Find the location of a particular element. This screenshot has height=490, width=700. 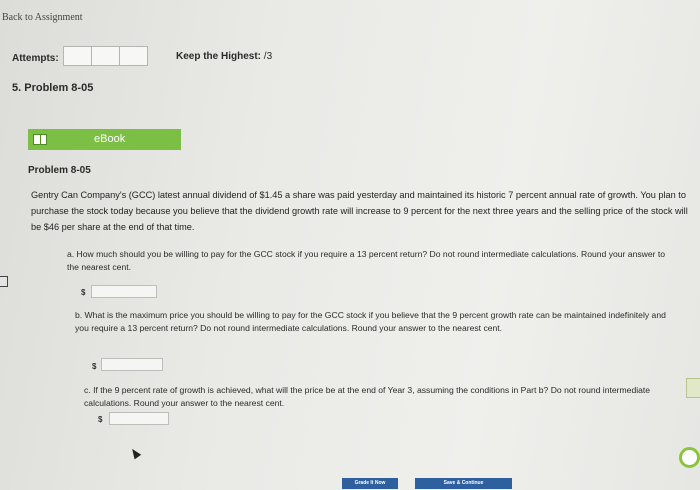

attempts-indicator is located at coordinates (105, 56).